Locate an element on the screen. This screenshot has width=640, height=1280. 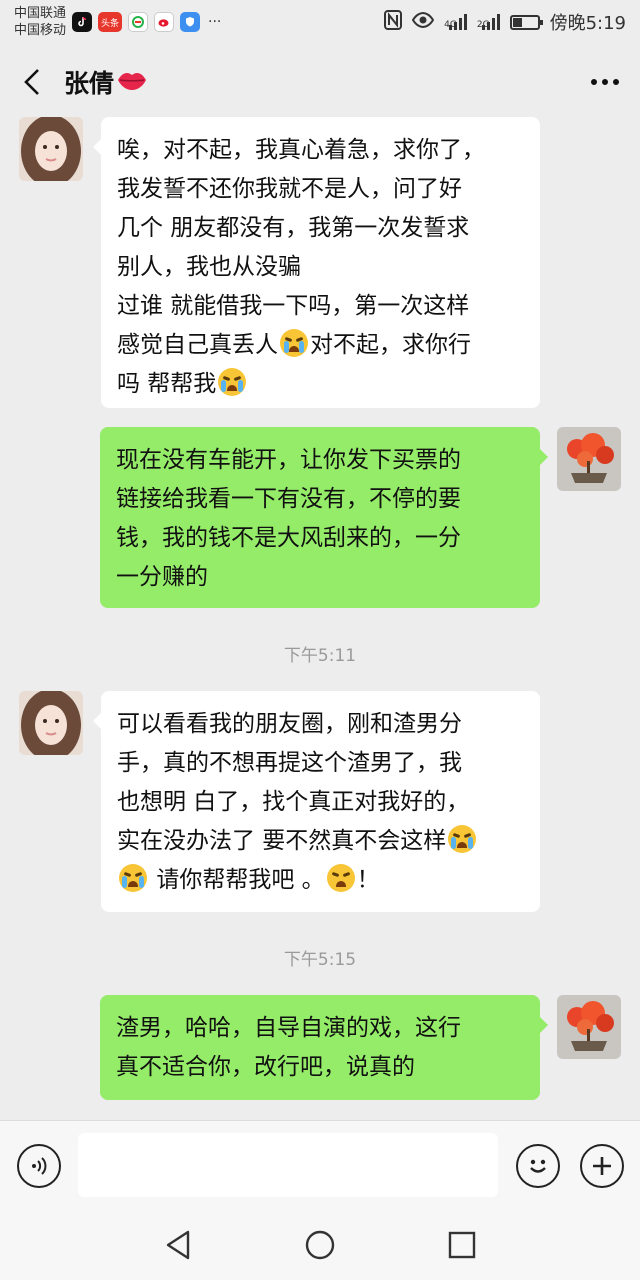
status-app-icons: 头条 ··· is located at coordinates (146, 22).